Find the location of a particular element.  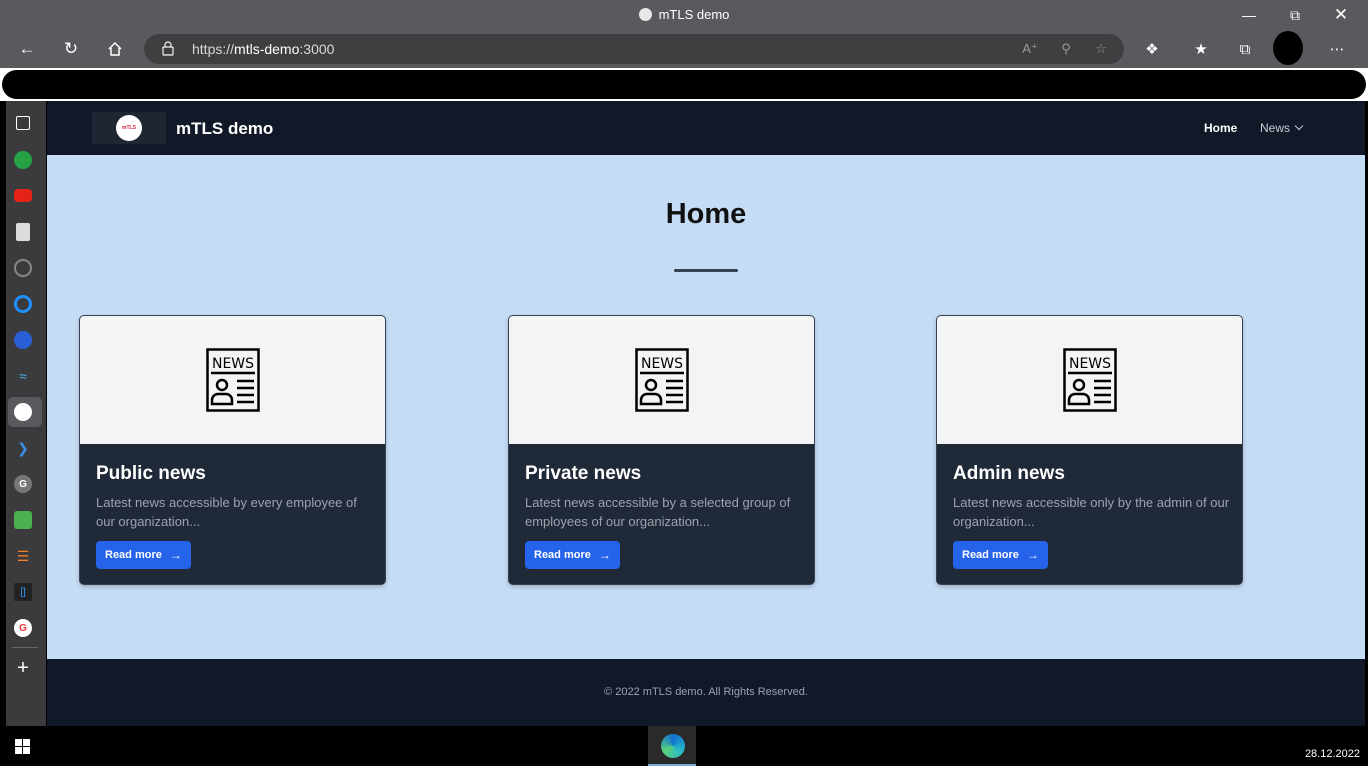

tailwind-icon: ≈ is located at coordinates (23, 376).